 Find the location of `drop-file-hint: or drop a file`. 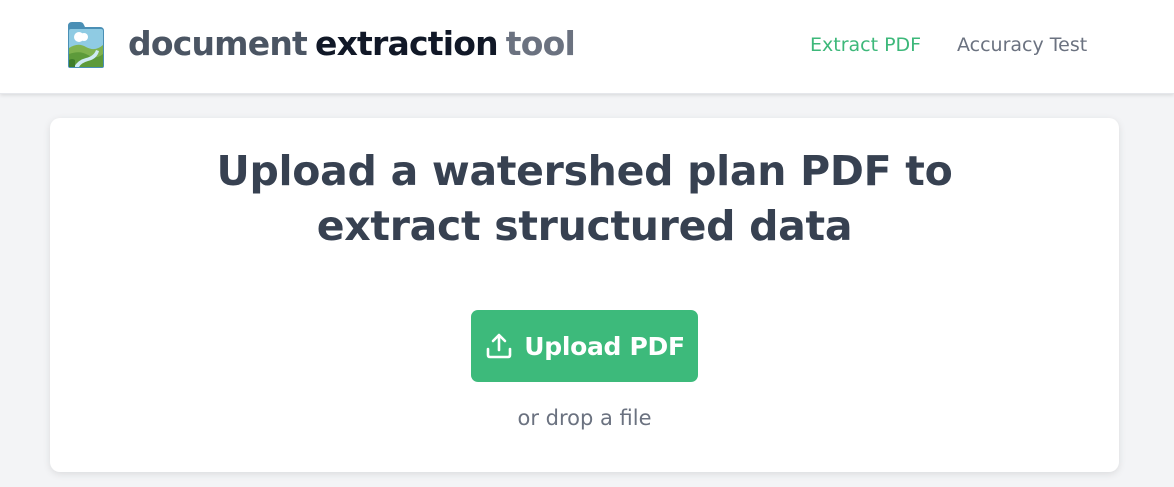

drop-file-hint: or drop a file is located at coordinates (584, 418).